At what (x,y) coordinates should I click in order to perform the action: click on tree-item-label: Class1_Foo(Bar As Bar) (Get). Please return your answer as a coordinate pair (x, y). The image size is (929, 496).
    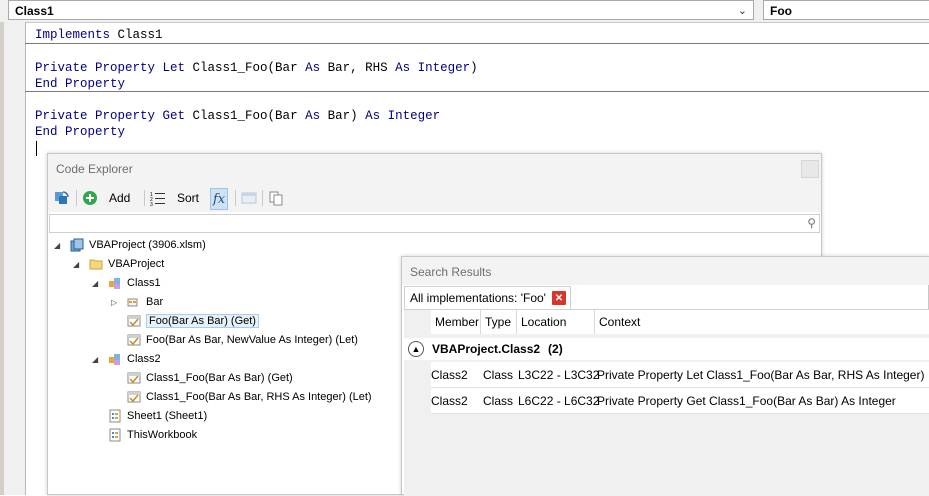
    Looking at the image, I should click on (219, 378).